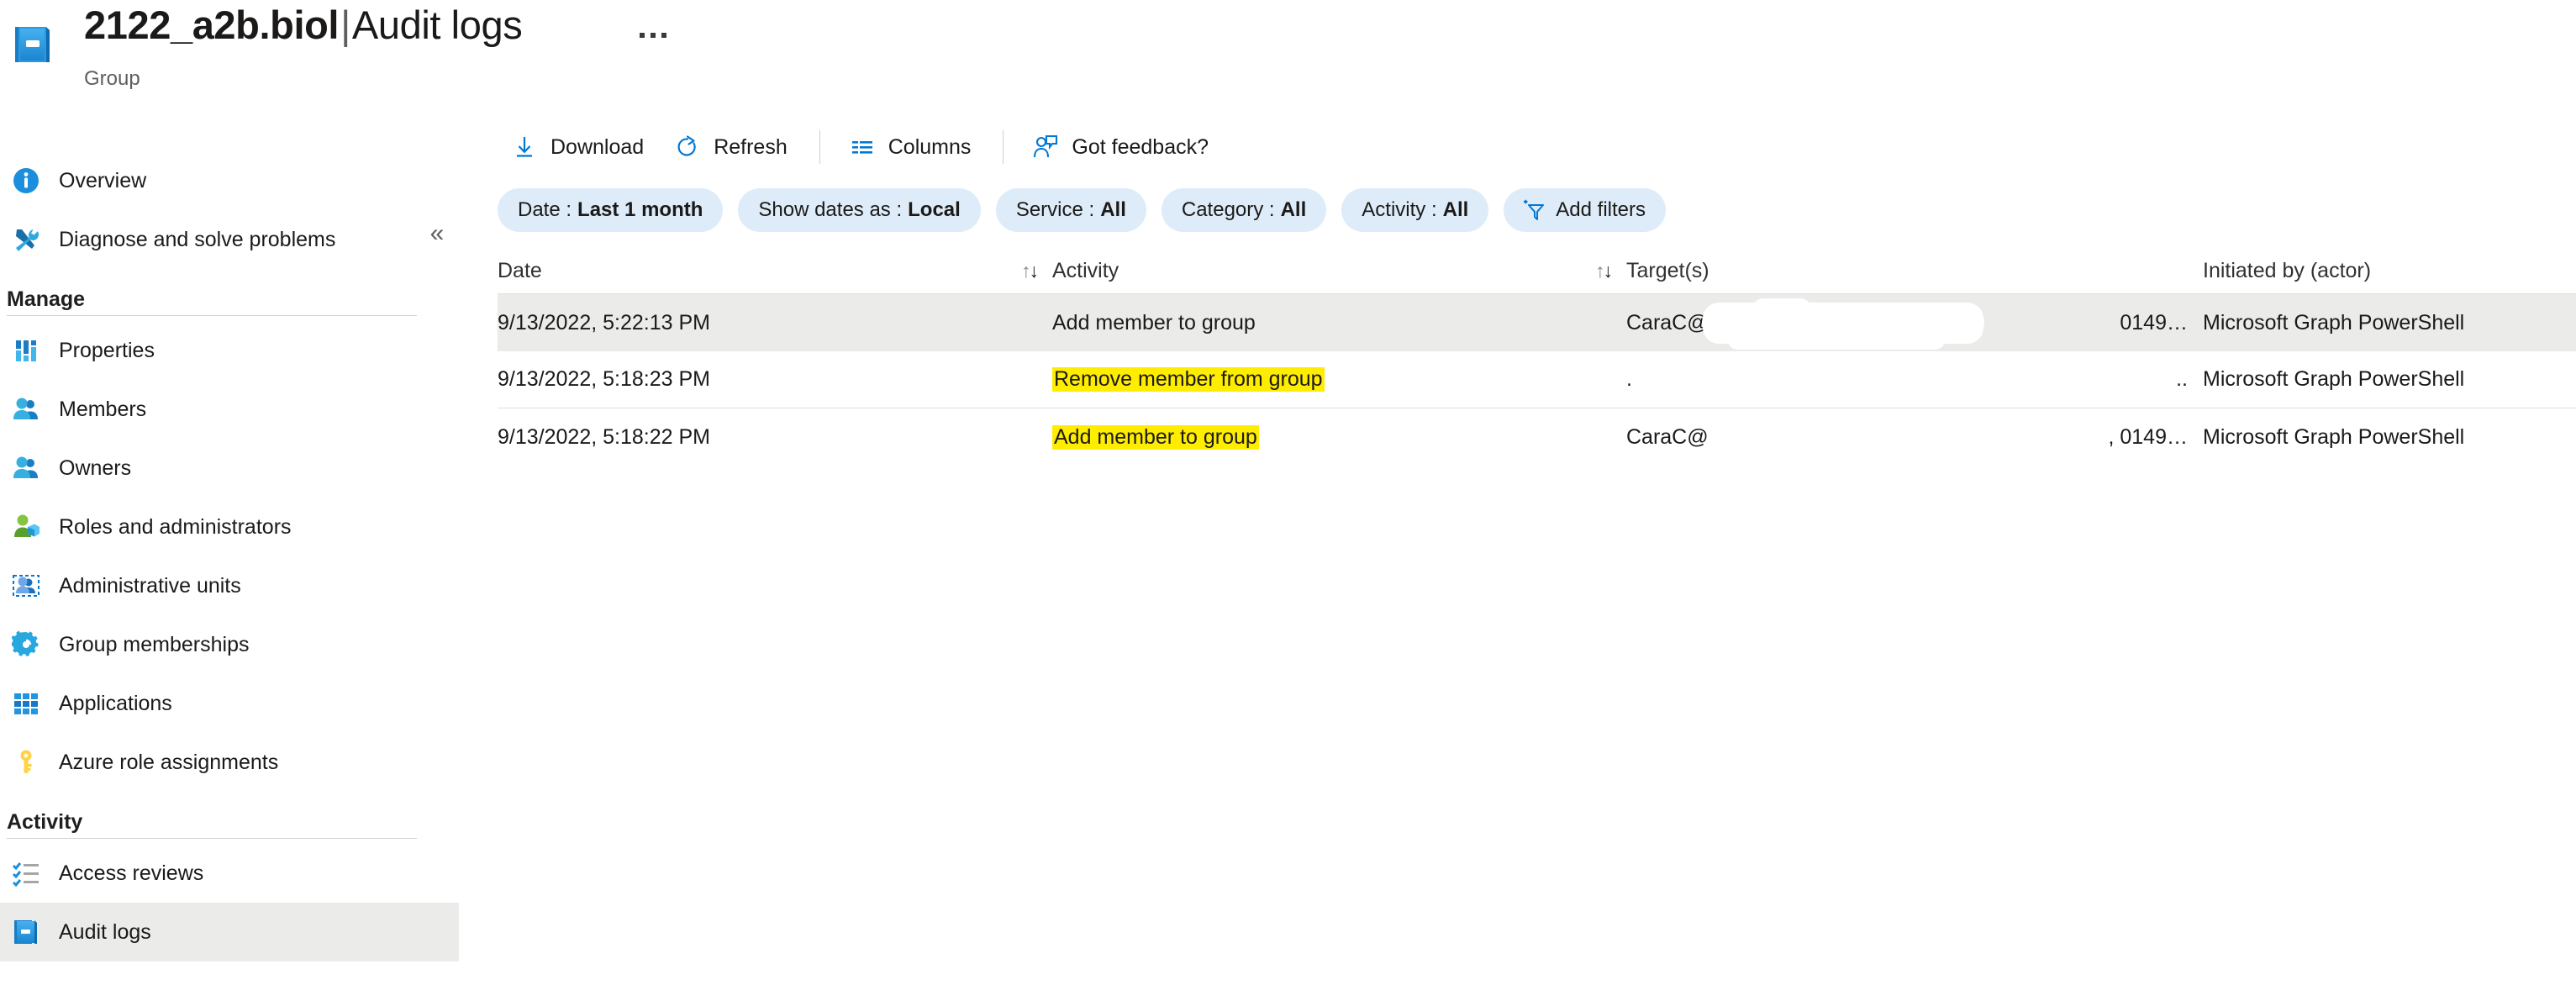 The height and width of the screenshot is (1006, 2576). Describe the element at coordinates (229, 762) in the screenshot. I see `sidebar-item-azure-role-assignments: Azure role assignments` at that location.